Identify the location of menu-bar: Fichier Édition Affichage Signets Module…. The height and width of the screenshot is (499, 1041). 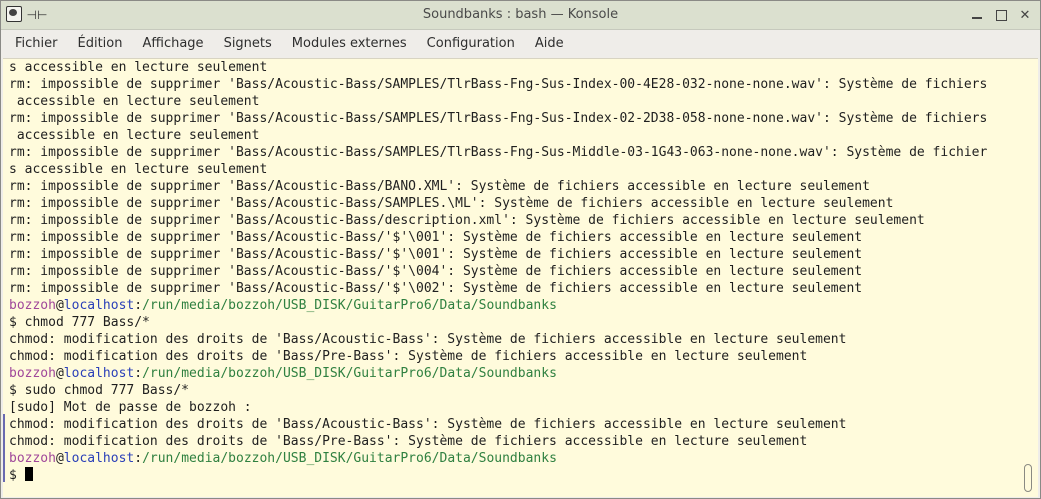
(520, 44).